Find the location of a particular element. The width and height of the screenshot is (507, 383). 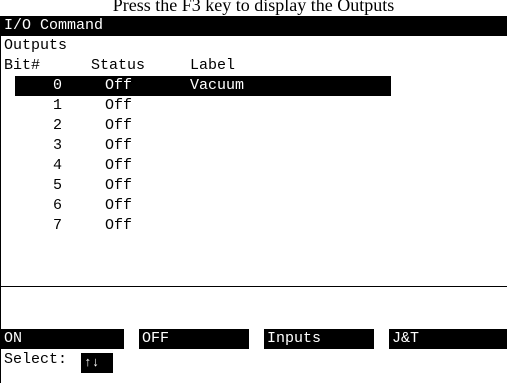

window-title: I/O Command is located at coordinates (254, 26).